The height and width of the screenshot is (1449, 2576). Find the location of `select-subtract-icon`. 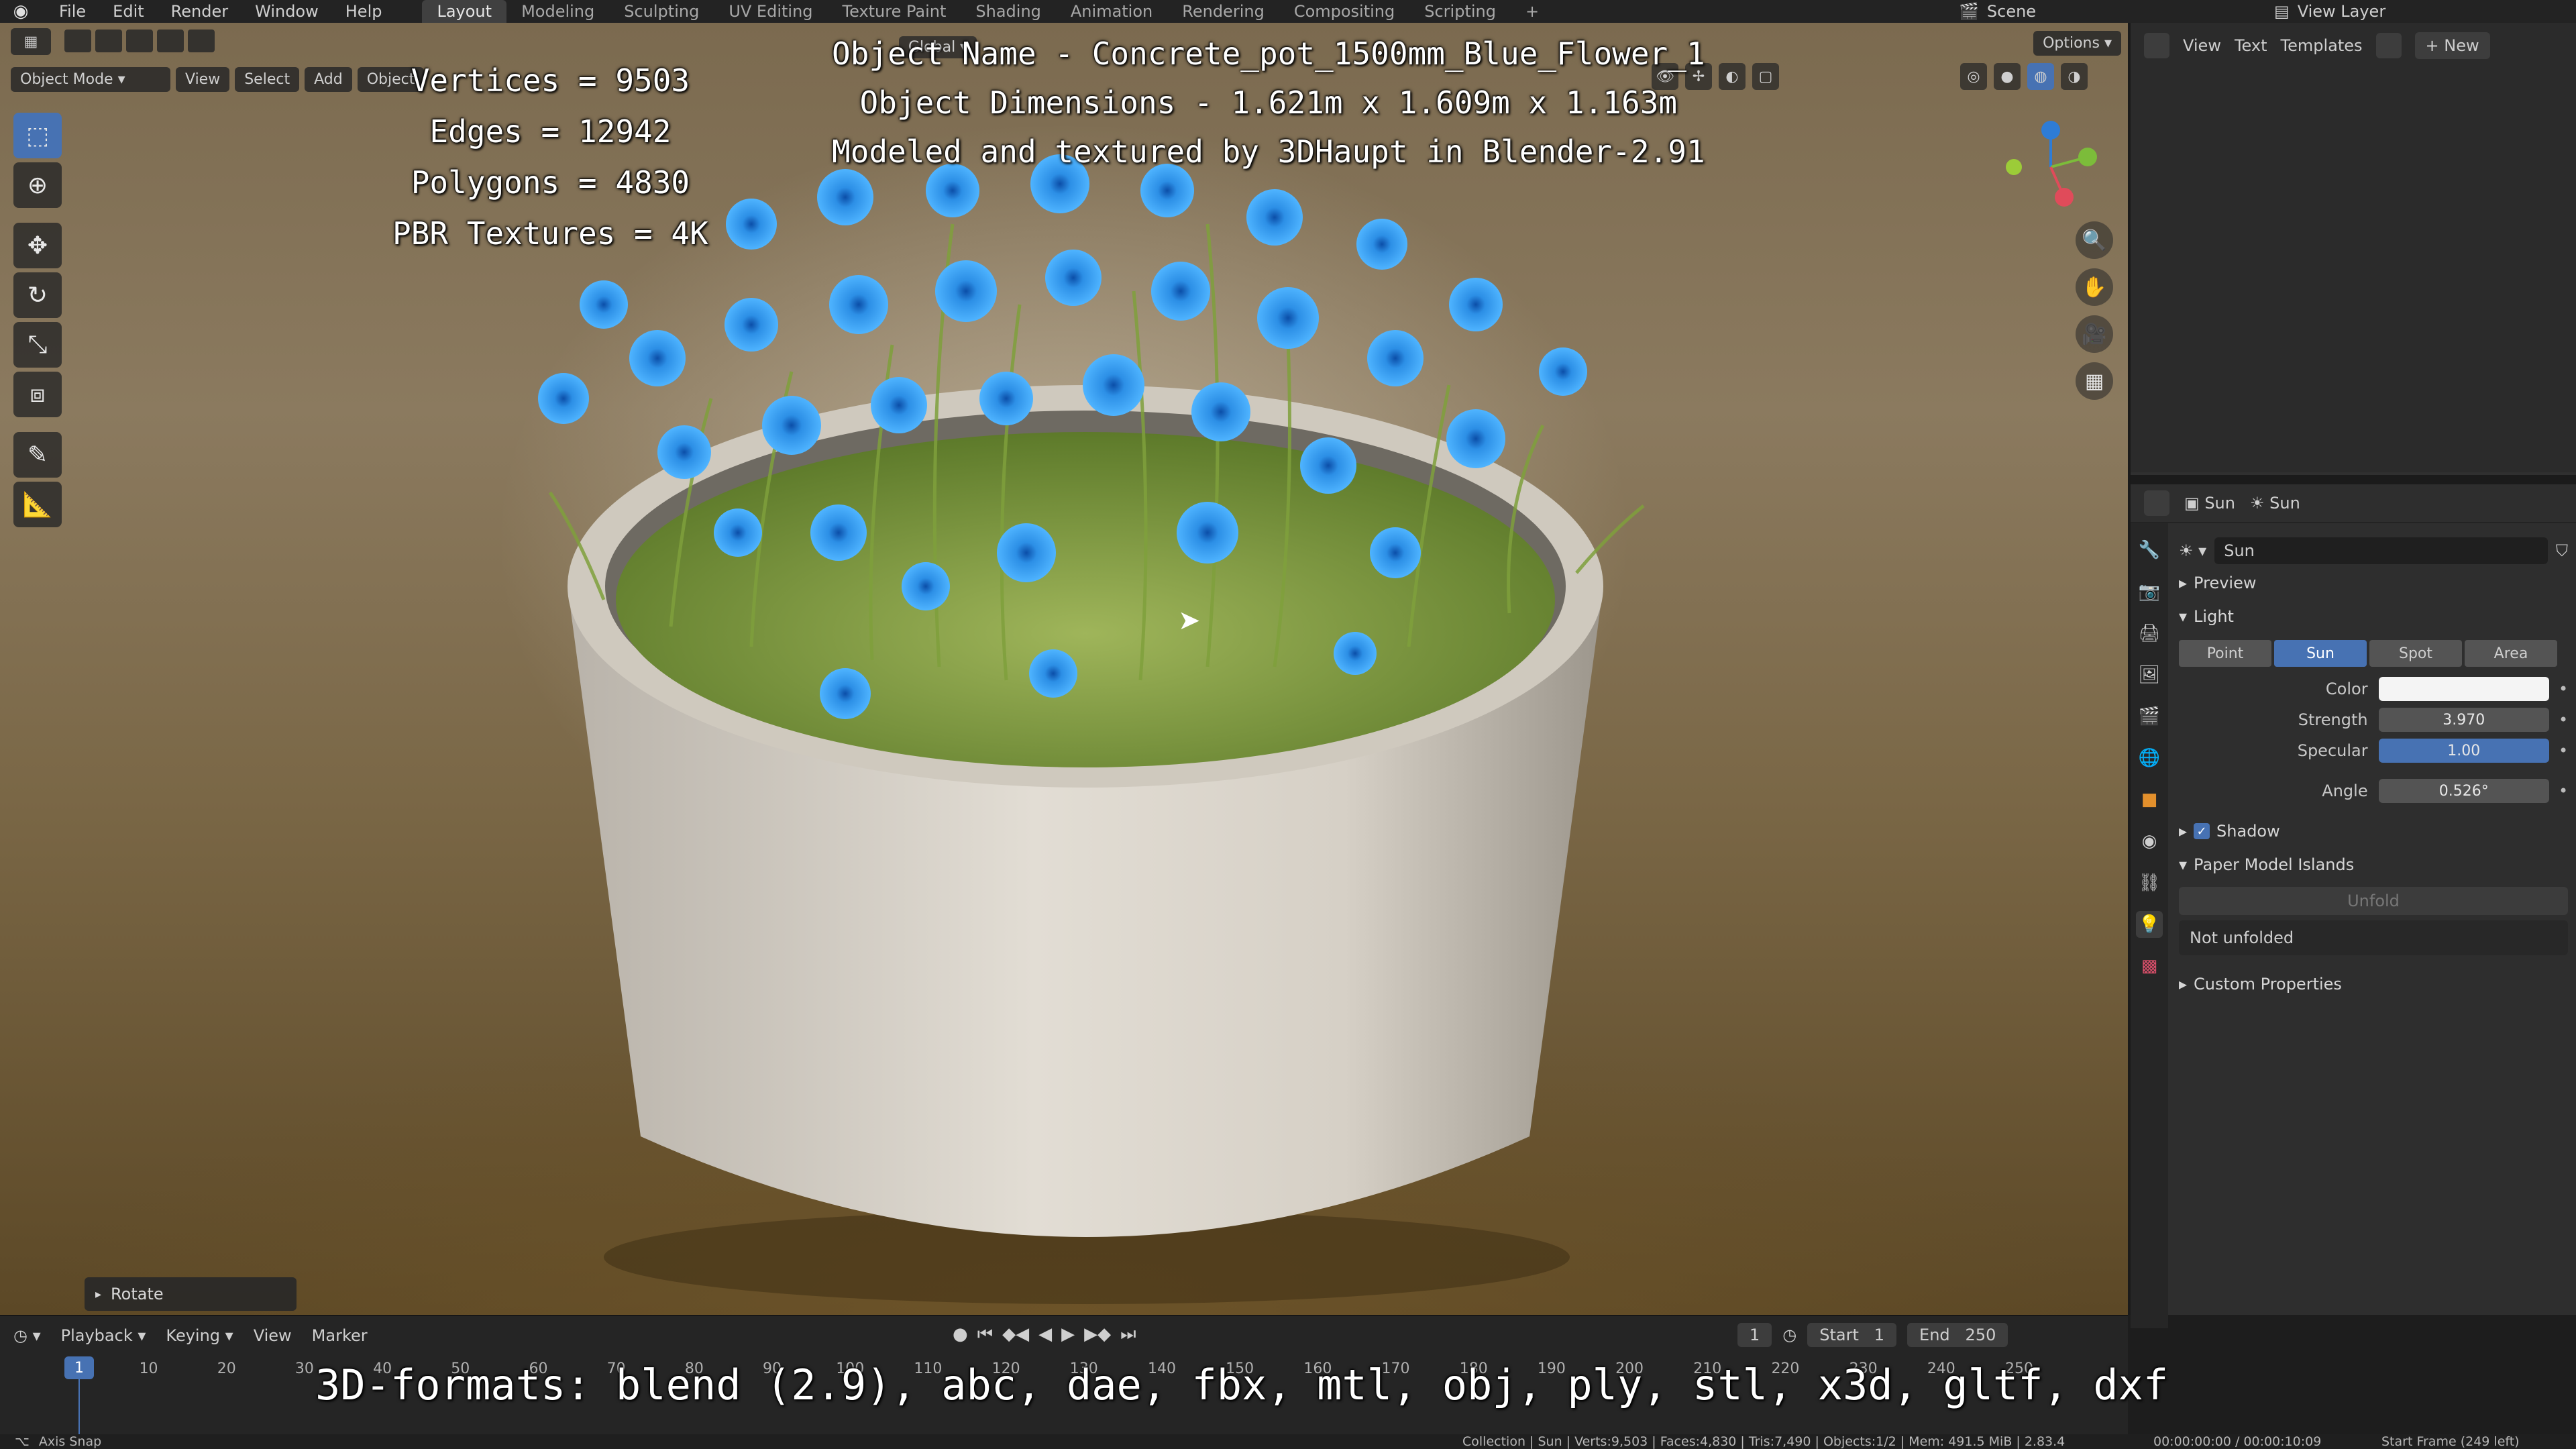

select-subtract-icon is located at coordinates (170, 41).